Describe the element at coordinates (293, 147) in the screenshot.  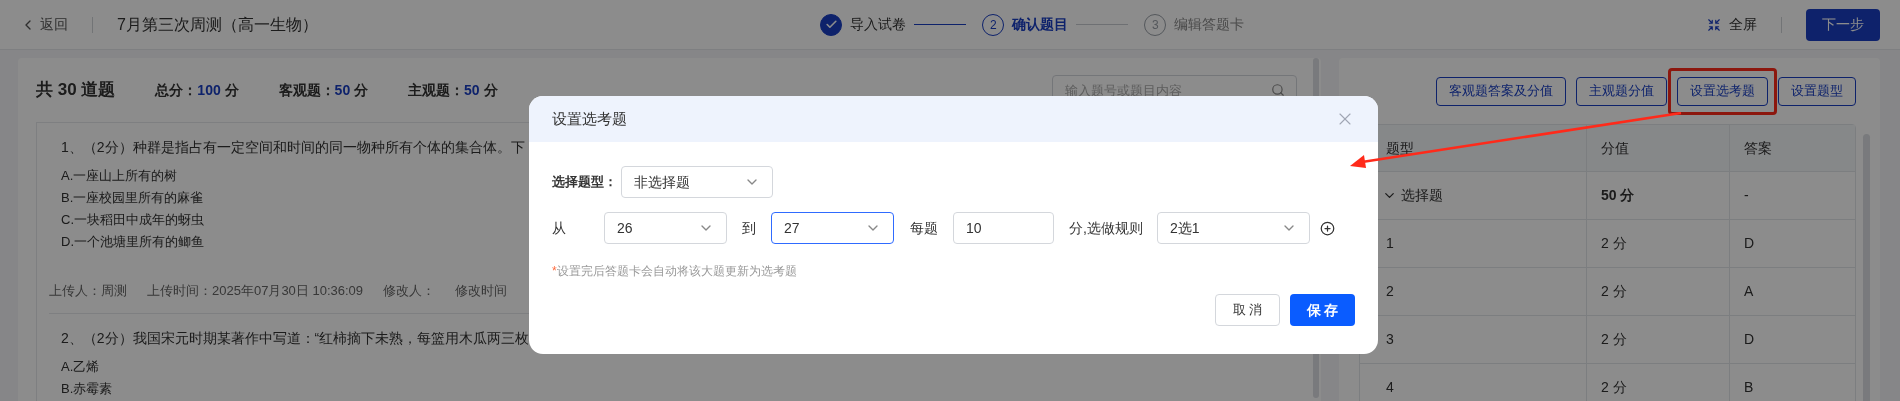
I see `question-stem: 1、（2分）种群是指占有一定空间和时间的同一物种所有个体的集合体。下` at that location.